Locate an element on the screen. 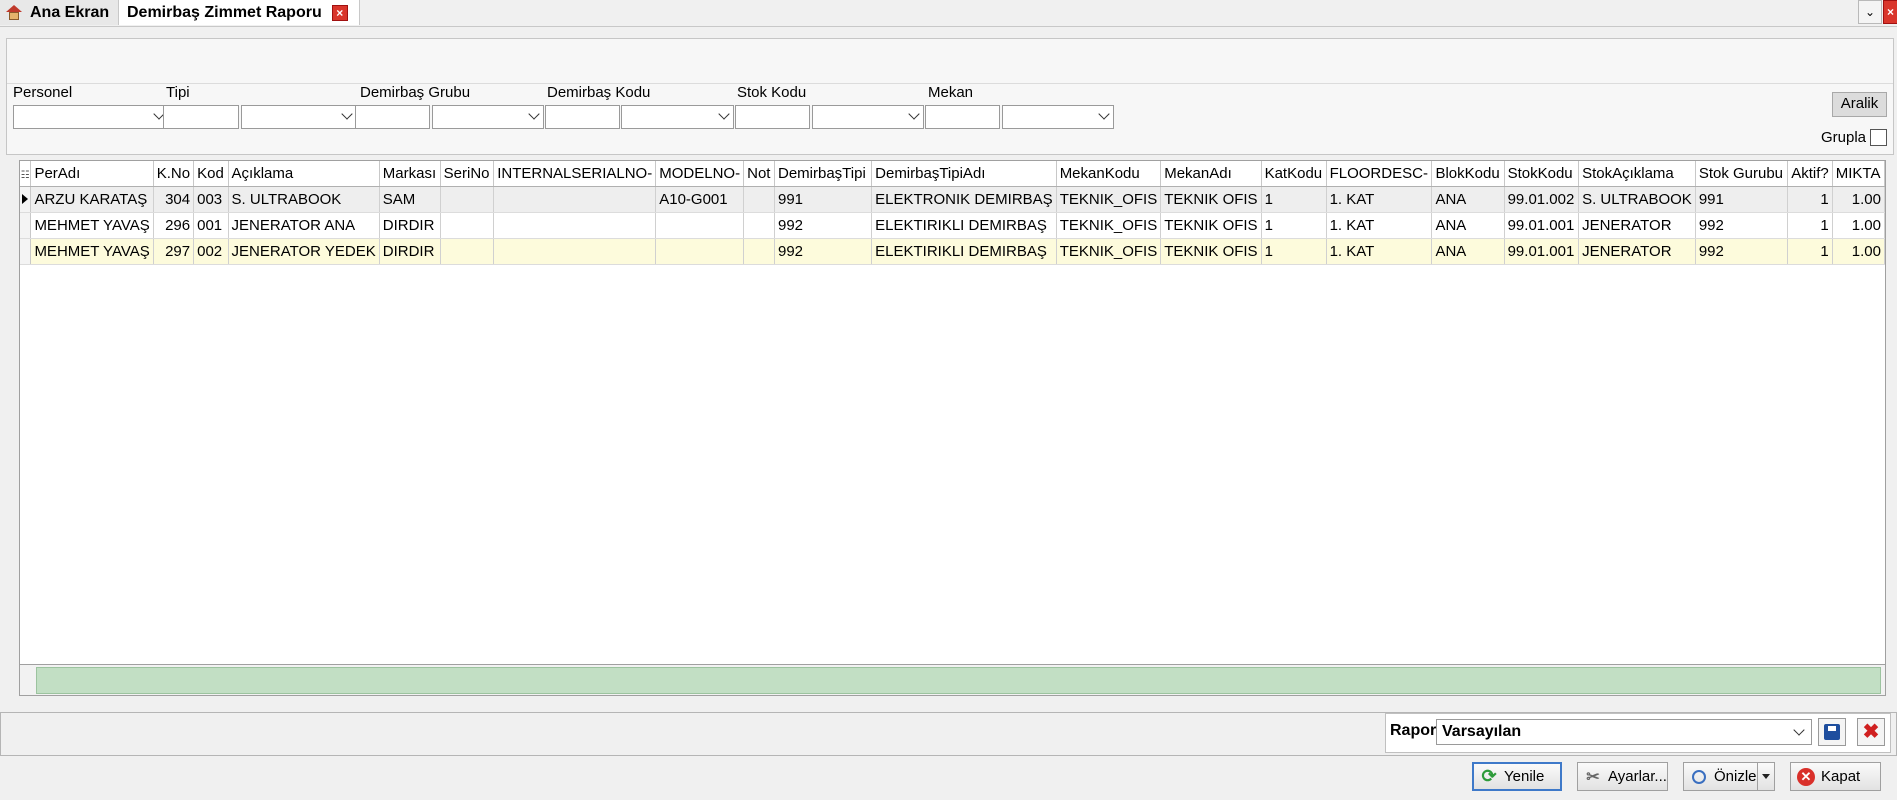 Image resolution: width=1897 pixels, height=800 pixels. table-cell: 304 is located at coordinates (174, 199).